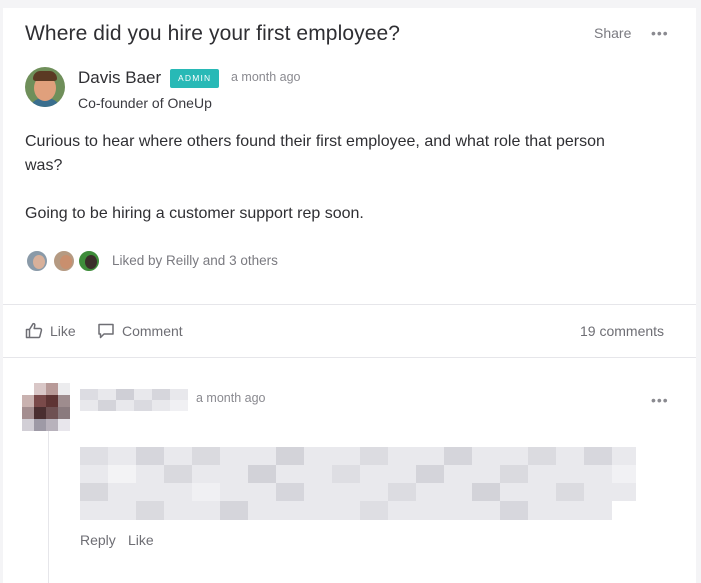 The width and height of the screenshot is (701, 583). What do you see at coordinates (612, 33) in the screenshot?
I see `share-button: Share` at bounding box center [612, 33].